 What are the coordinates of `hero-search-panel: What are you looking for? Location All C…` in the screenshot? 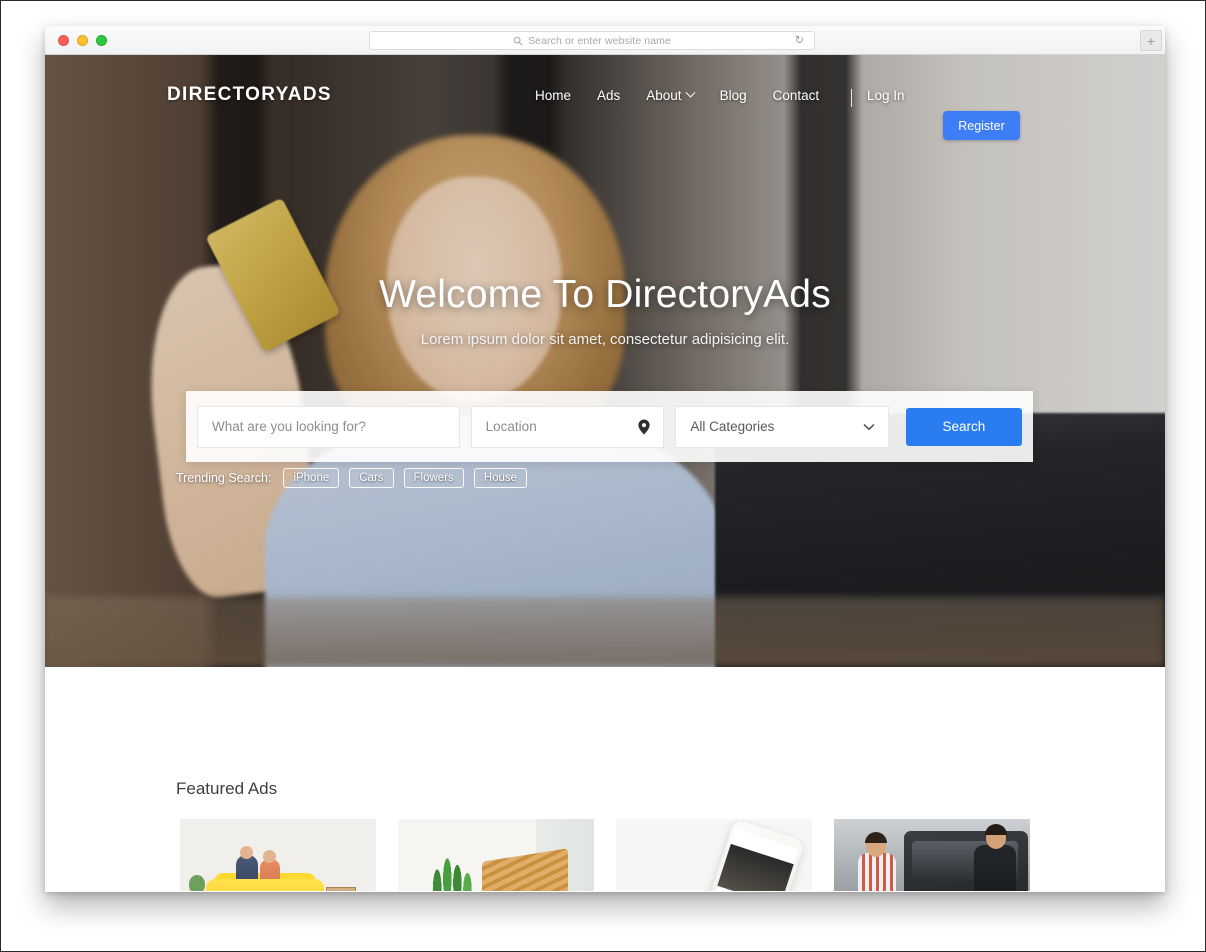 It's located at (609, 426).